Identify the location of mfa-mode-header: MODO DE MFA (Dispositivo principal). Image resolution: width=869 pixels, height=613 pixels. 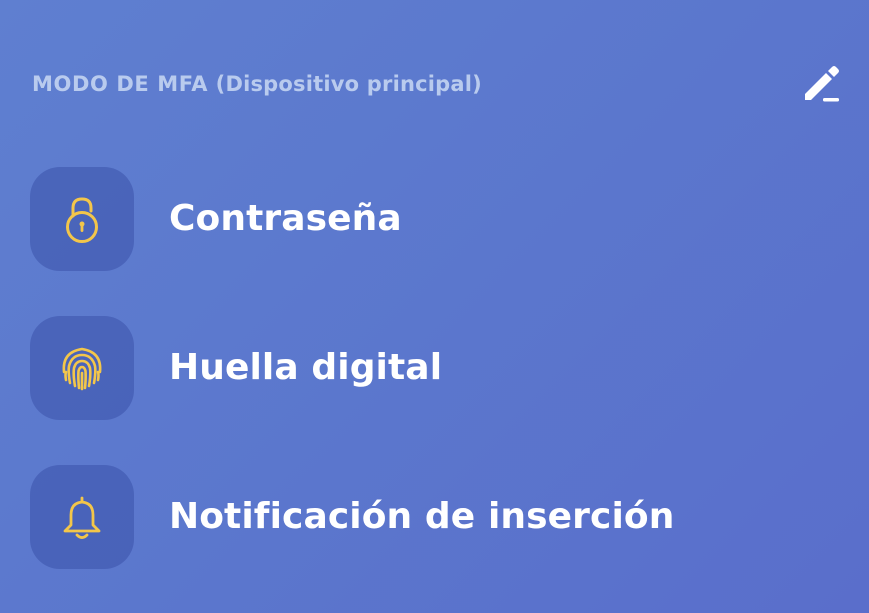
(435, 84).